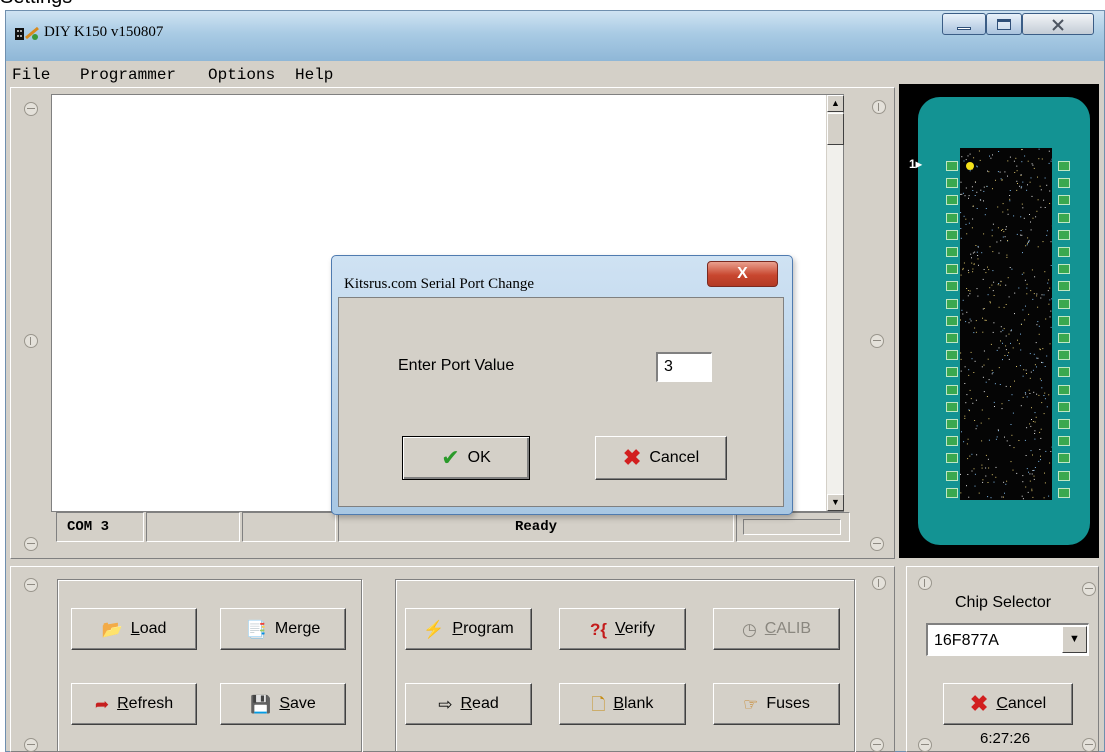 The height and width of the screenshot is (752, 1105). What do you see at coordinates (128, 75) in the screenshot?
I see `menu-programmer: Programmer` at bounding box center [128, 75].